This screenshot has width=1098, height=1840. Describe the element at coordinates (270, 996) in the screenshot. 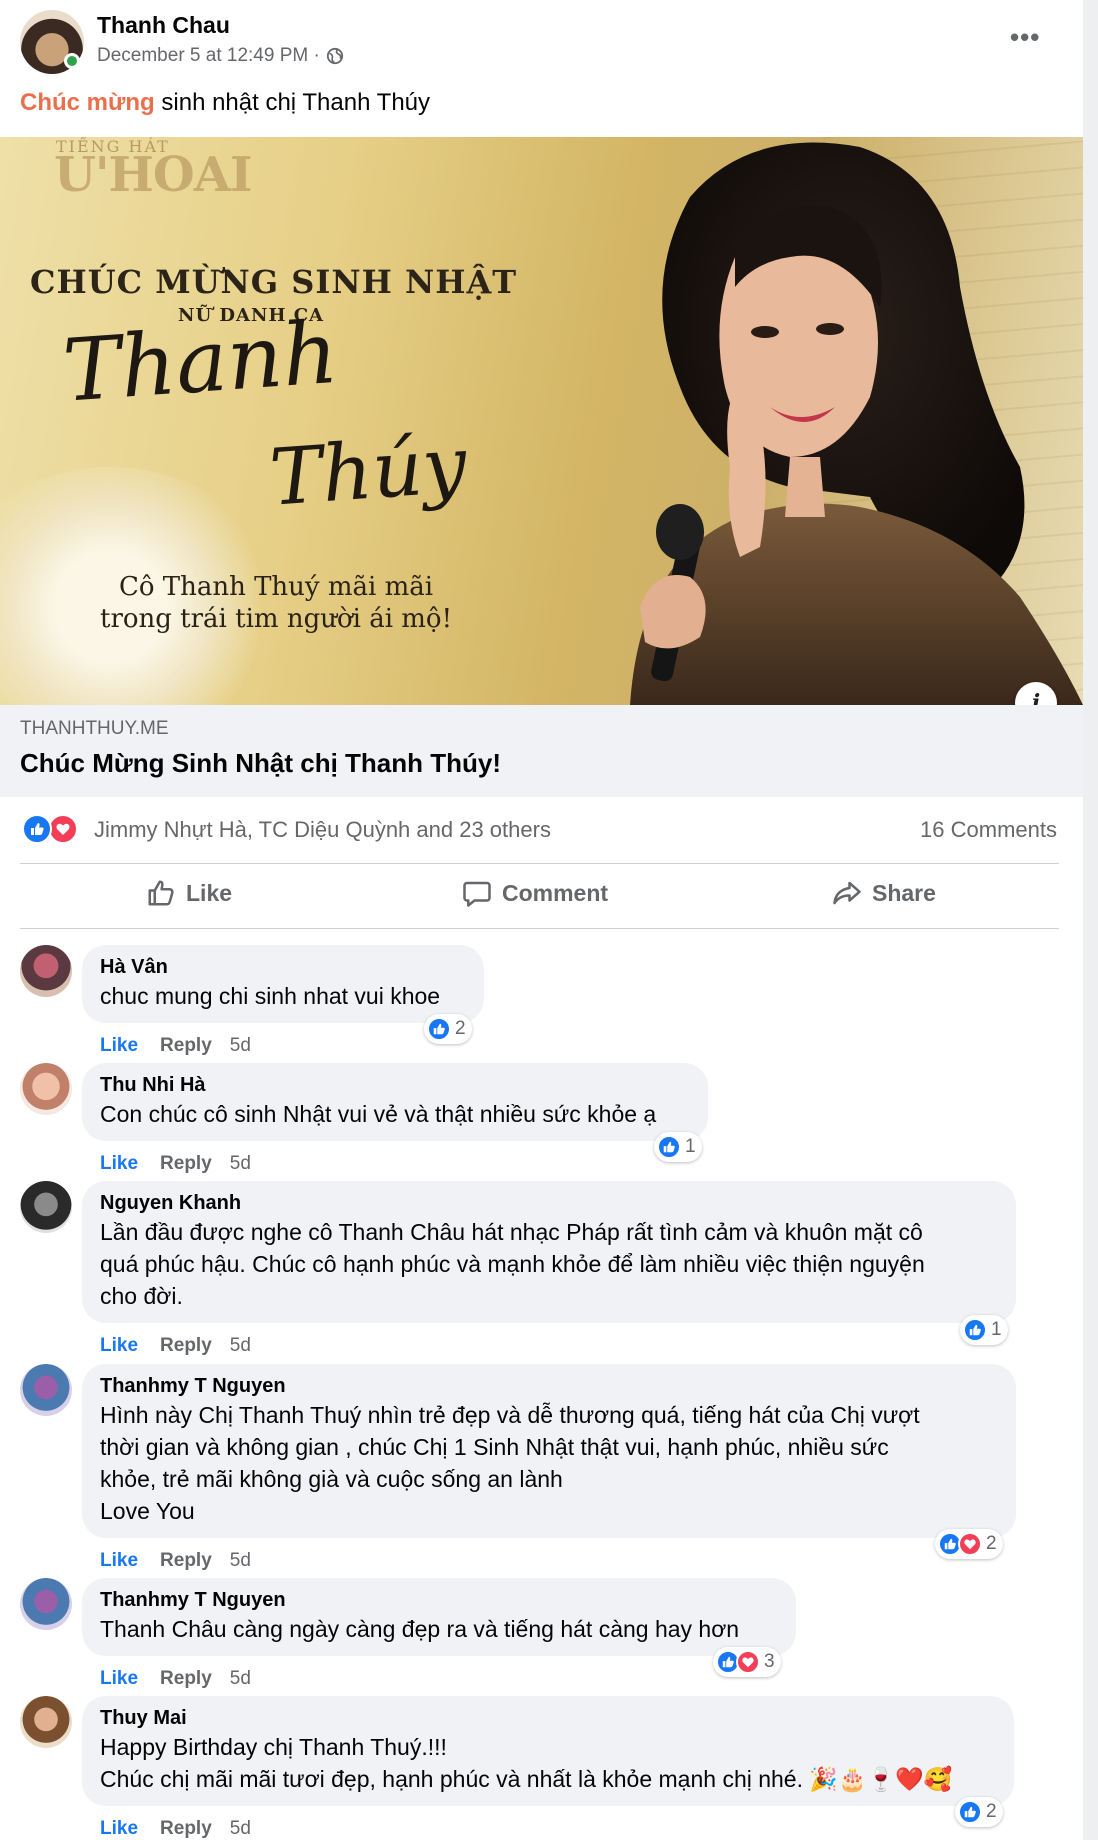

I see `comment-text-line: chuc mung chi sinh nhat vui khoe` at that location.